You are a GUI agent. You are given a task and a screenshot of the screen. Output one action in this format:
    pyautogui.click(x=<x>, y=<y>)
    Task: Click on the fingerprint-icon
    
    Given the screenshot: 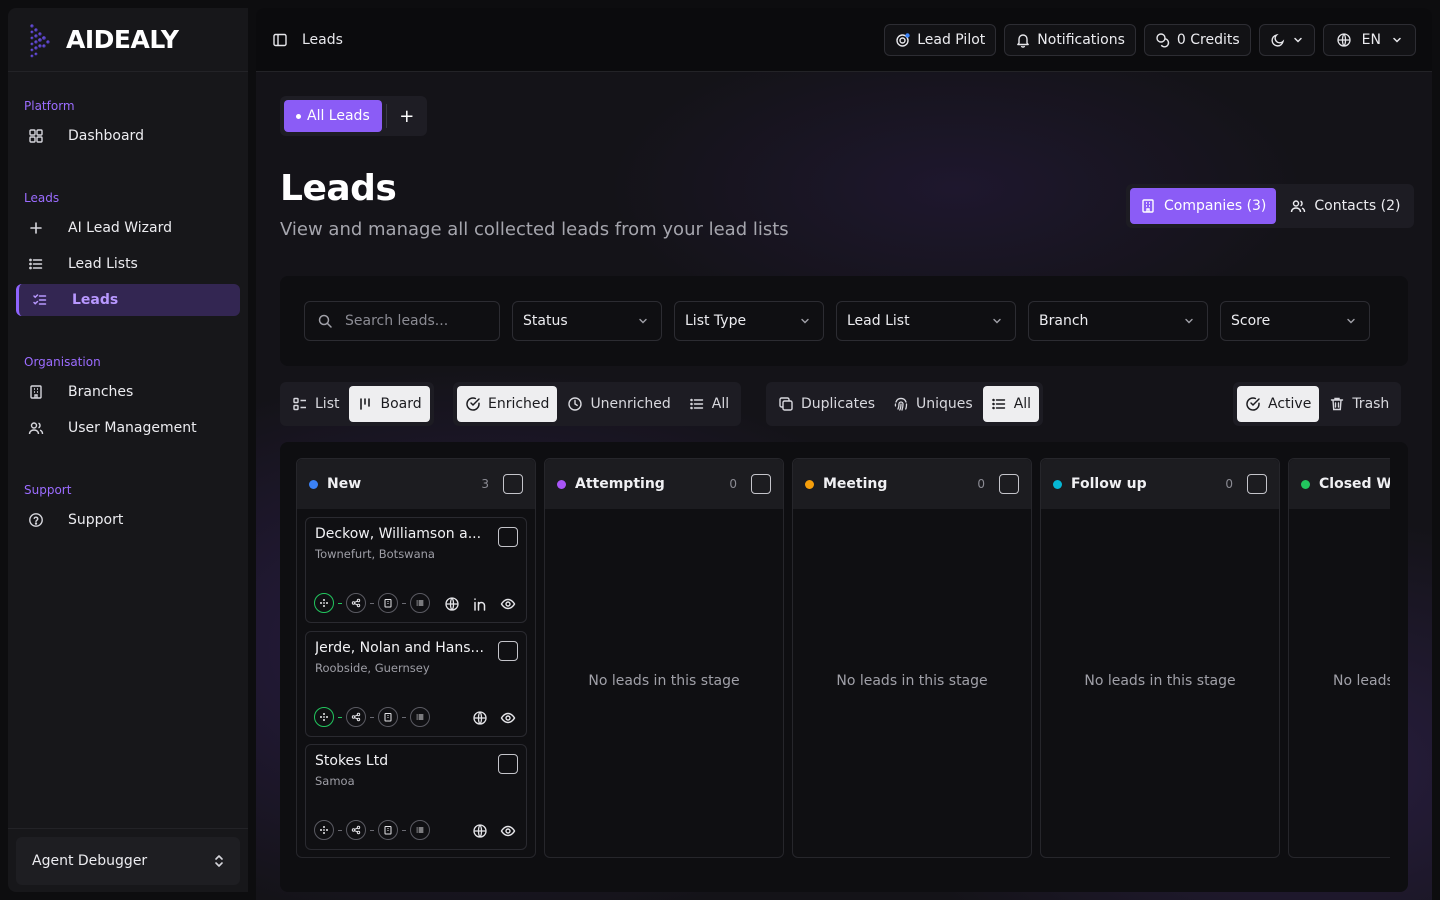 What is the action you would take?
    pyautogui.click(x=901, y=404)
    